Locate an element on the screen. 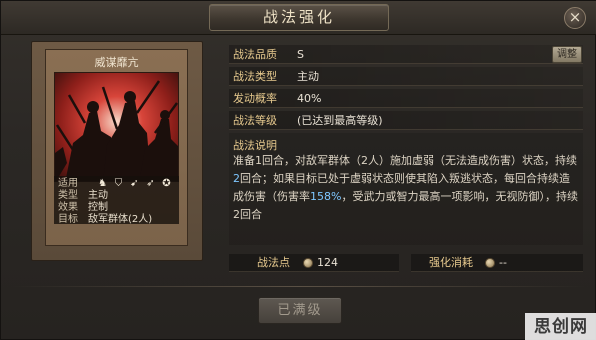  damage-rate-highlight: 158% is located at coordinates (326, 196).